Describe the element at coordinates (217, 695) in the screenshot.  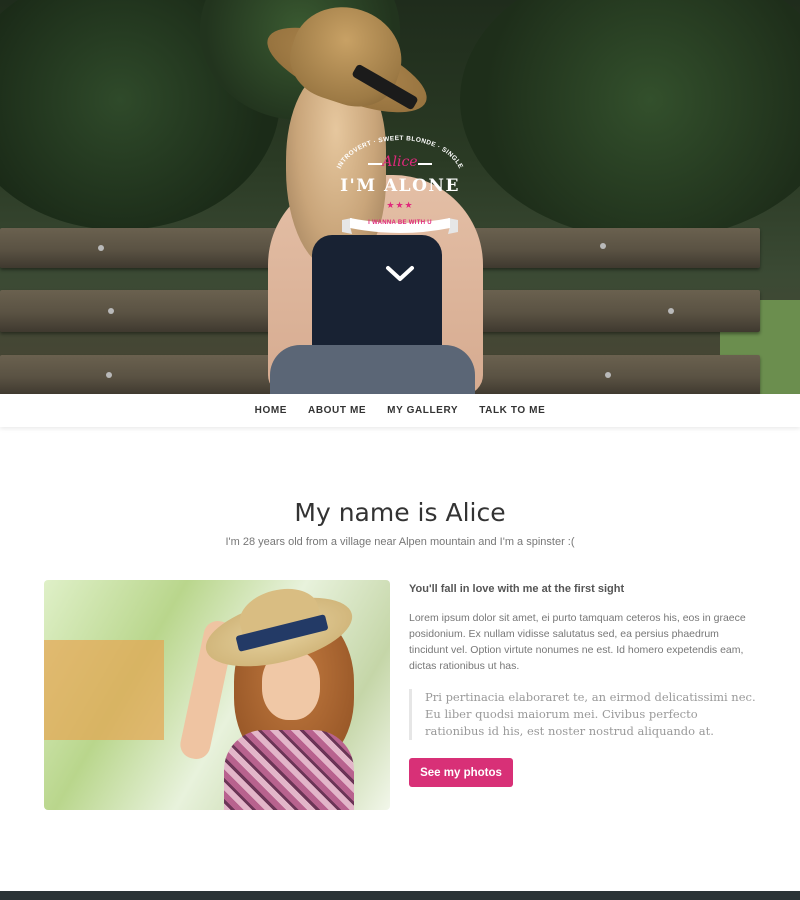
I see `alice-photo` at that location.